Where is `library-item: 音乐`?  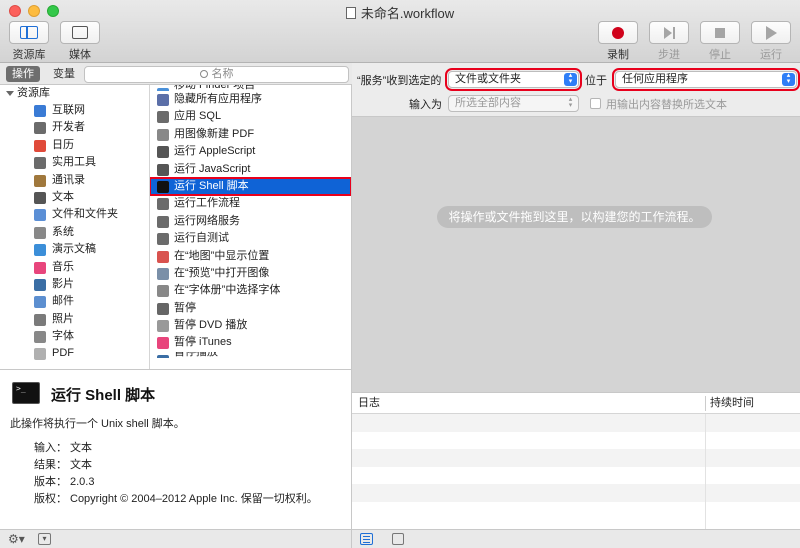
library-item: 音乐 is located at coordinates (74, 267).